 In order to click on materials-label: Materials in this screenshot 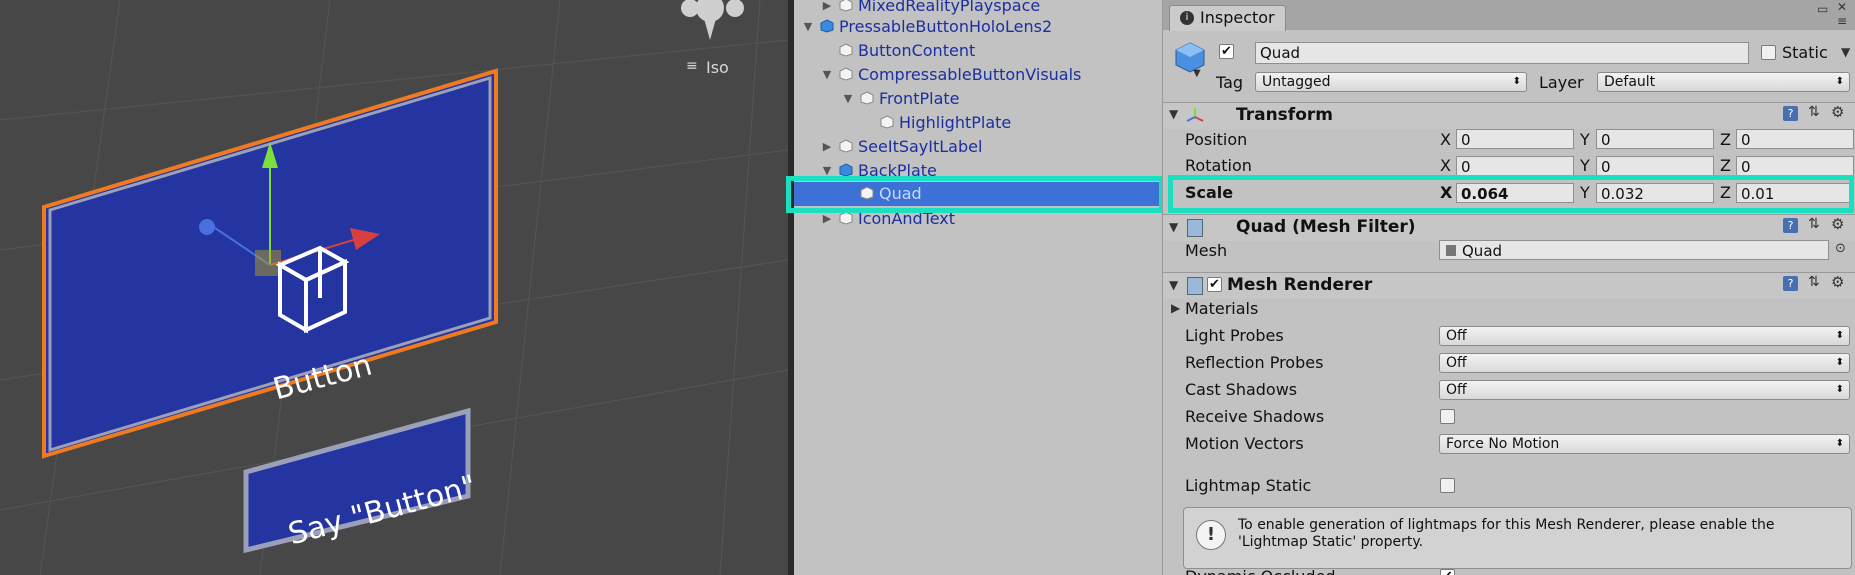, I will do `click(1221, 309)`.